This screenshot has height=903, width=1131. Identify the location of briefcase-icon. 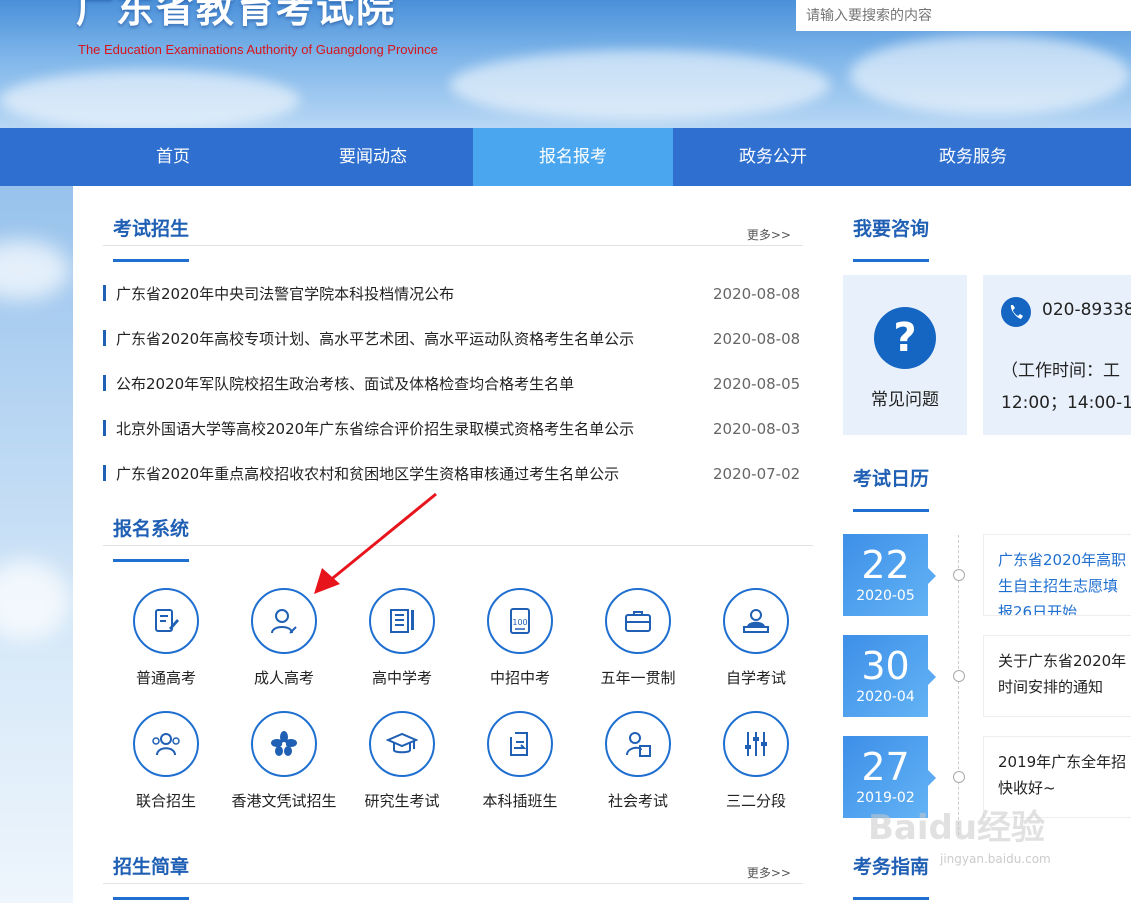
(638, 621).